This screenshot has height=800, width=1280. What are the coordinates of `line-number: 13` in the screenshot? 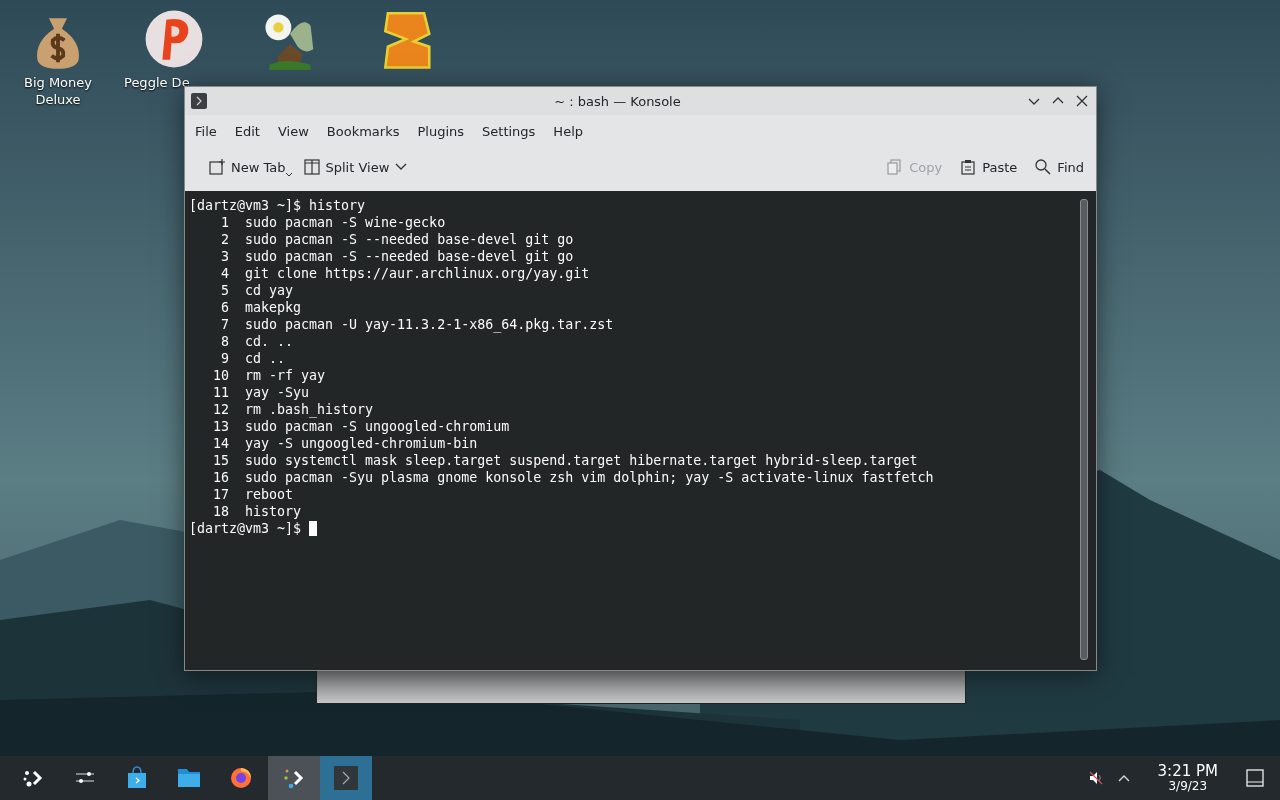 It's located at (220, 426).